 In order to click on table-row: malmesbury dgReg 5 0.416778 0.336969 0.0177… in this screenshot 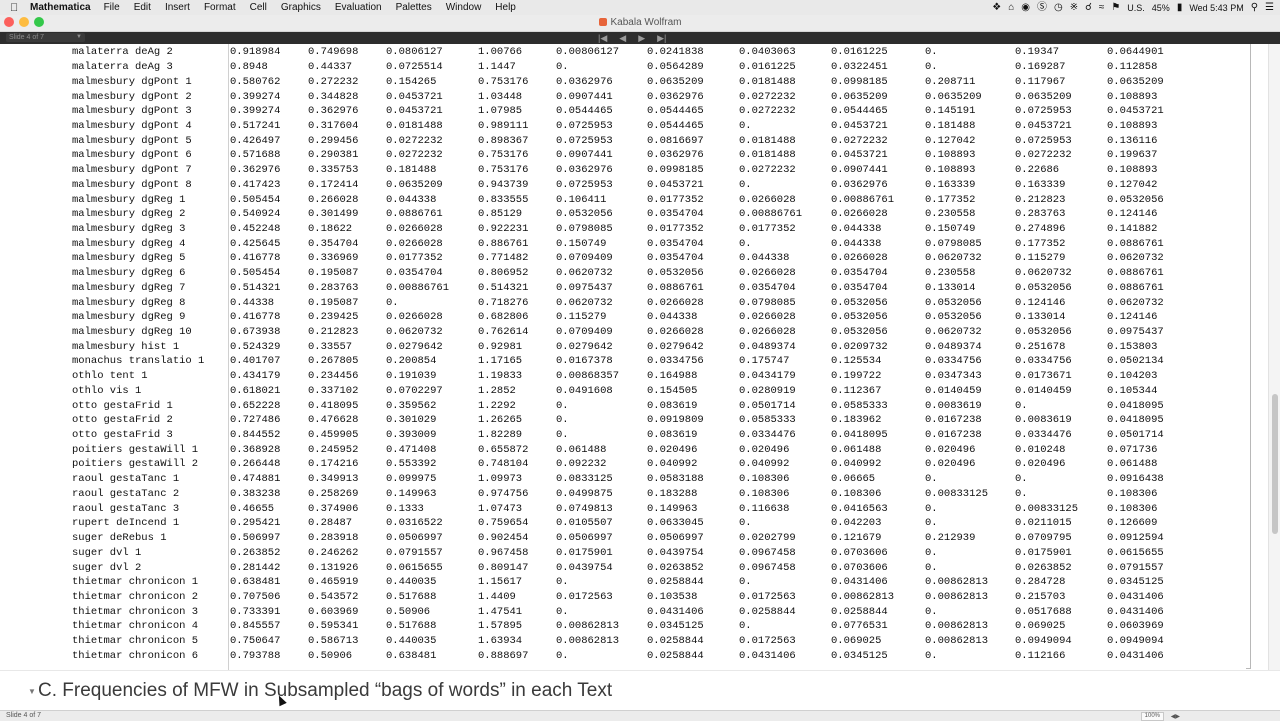, I will do `click(593, 258)`.